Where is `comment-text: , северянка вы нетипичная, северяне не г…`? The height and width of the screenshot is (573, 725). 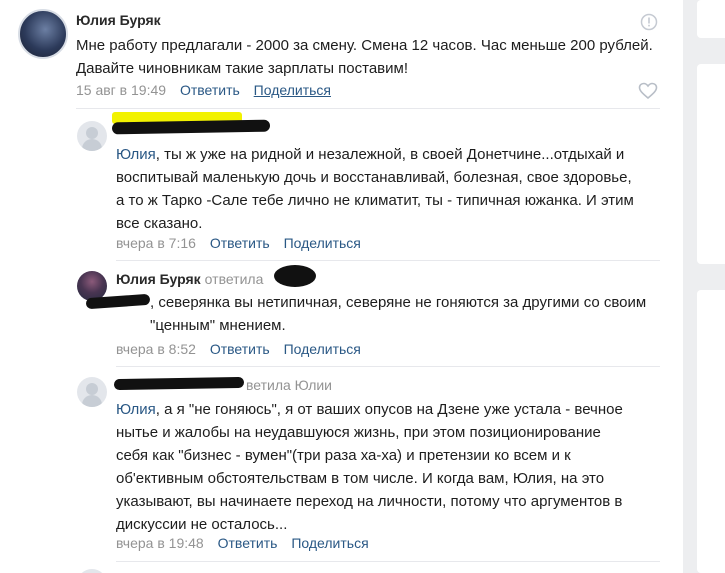 comment-text: , северянка вы нетипичная, северяне не г… is located at coordinates (398, 314).